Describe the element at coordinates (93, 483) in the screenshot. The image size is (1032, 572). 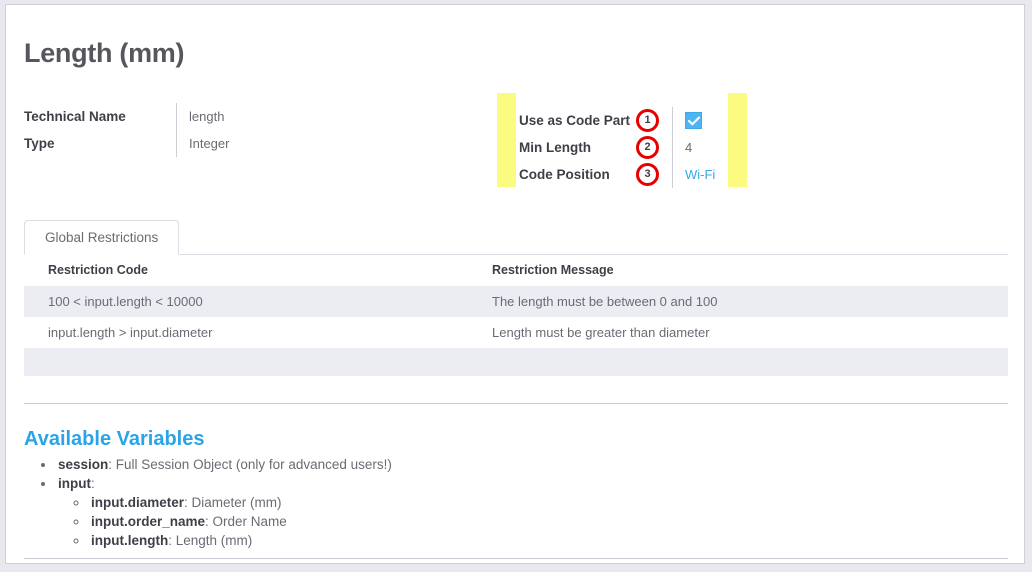
I see `variable-desc: :` at that location.